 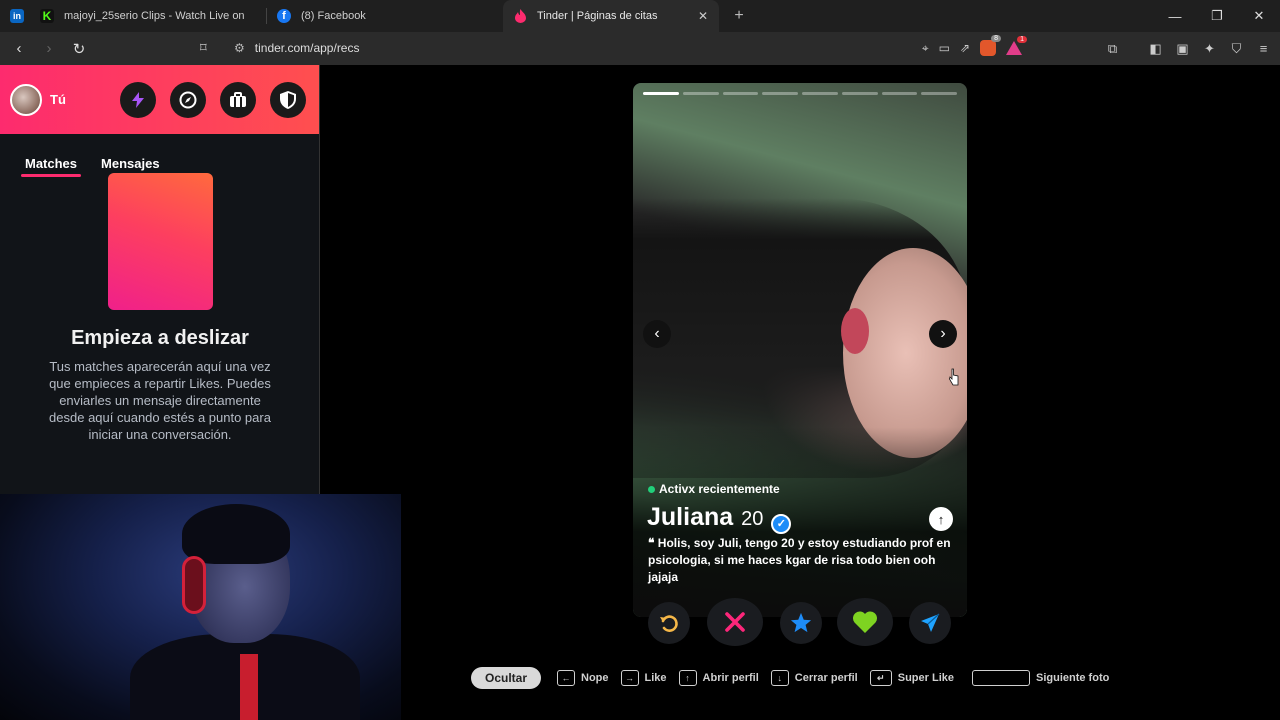 I want to click on tab-facebook: f (8) Facebook, so click(x=385, y=16).